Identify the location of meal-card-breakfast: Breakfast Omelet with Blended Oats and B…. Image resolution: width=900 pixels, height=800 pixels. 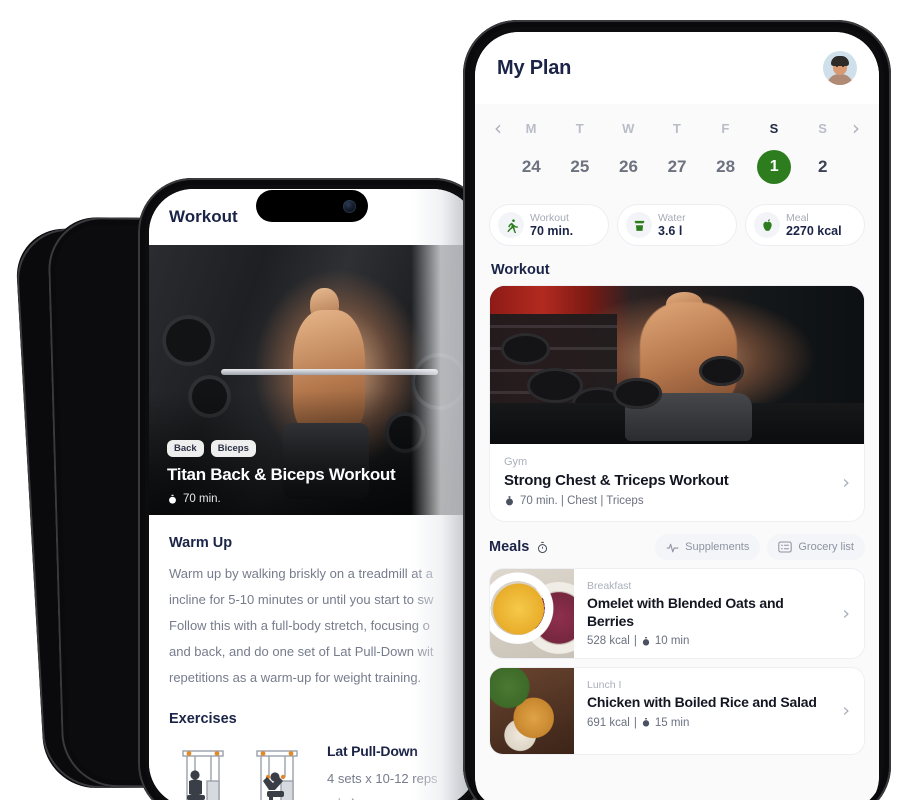
(677, 614).